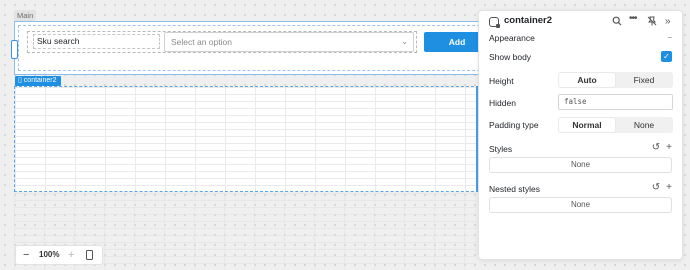  I want to click on container2-tag: ▯ container2, so click(38, 81).